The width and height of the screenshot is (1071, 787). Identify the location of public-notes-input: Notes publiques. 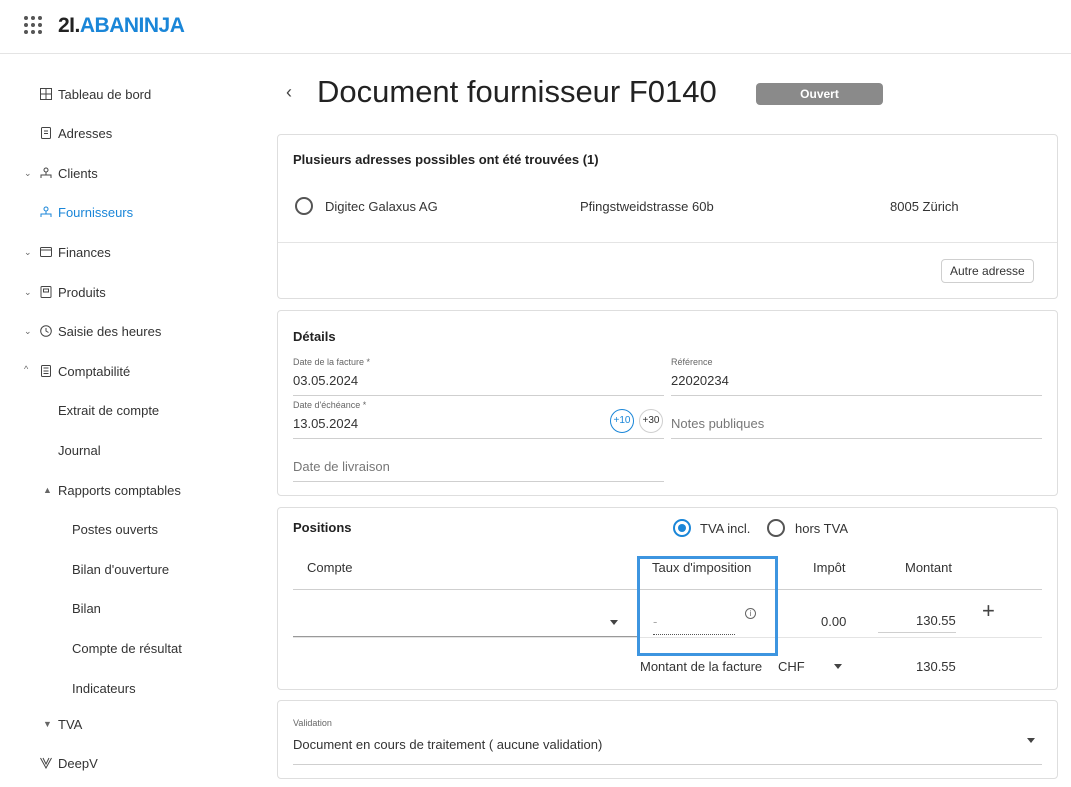
(717, 423).